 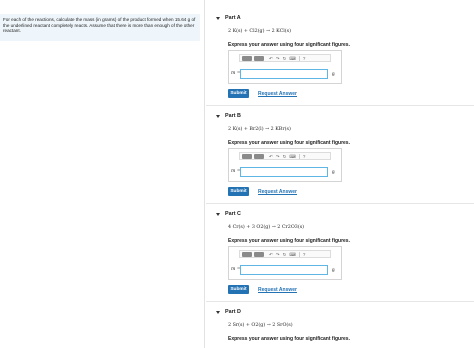 I want to click on part-c-header: Part C, so click(x=228, y=214).